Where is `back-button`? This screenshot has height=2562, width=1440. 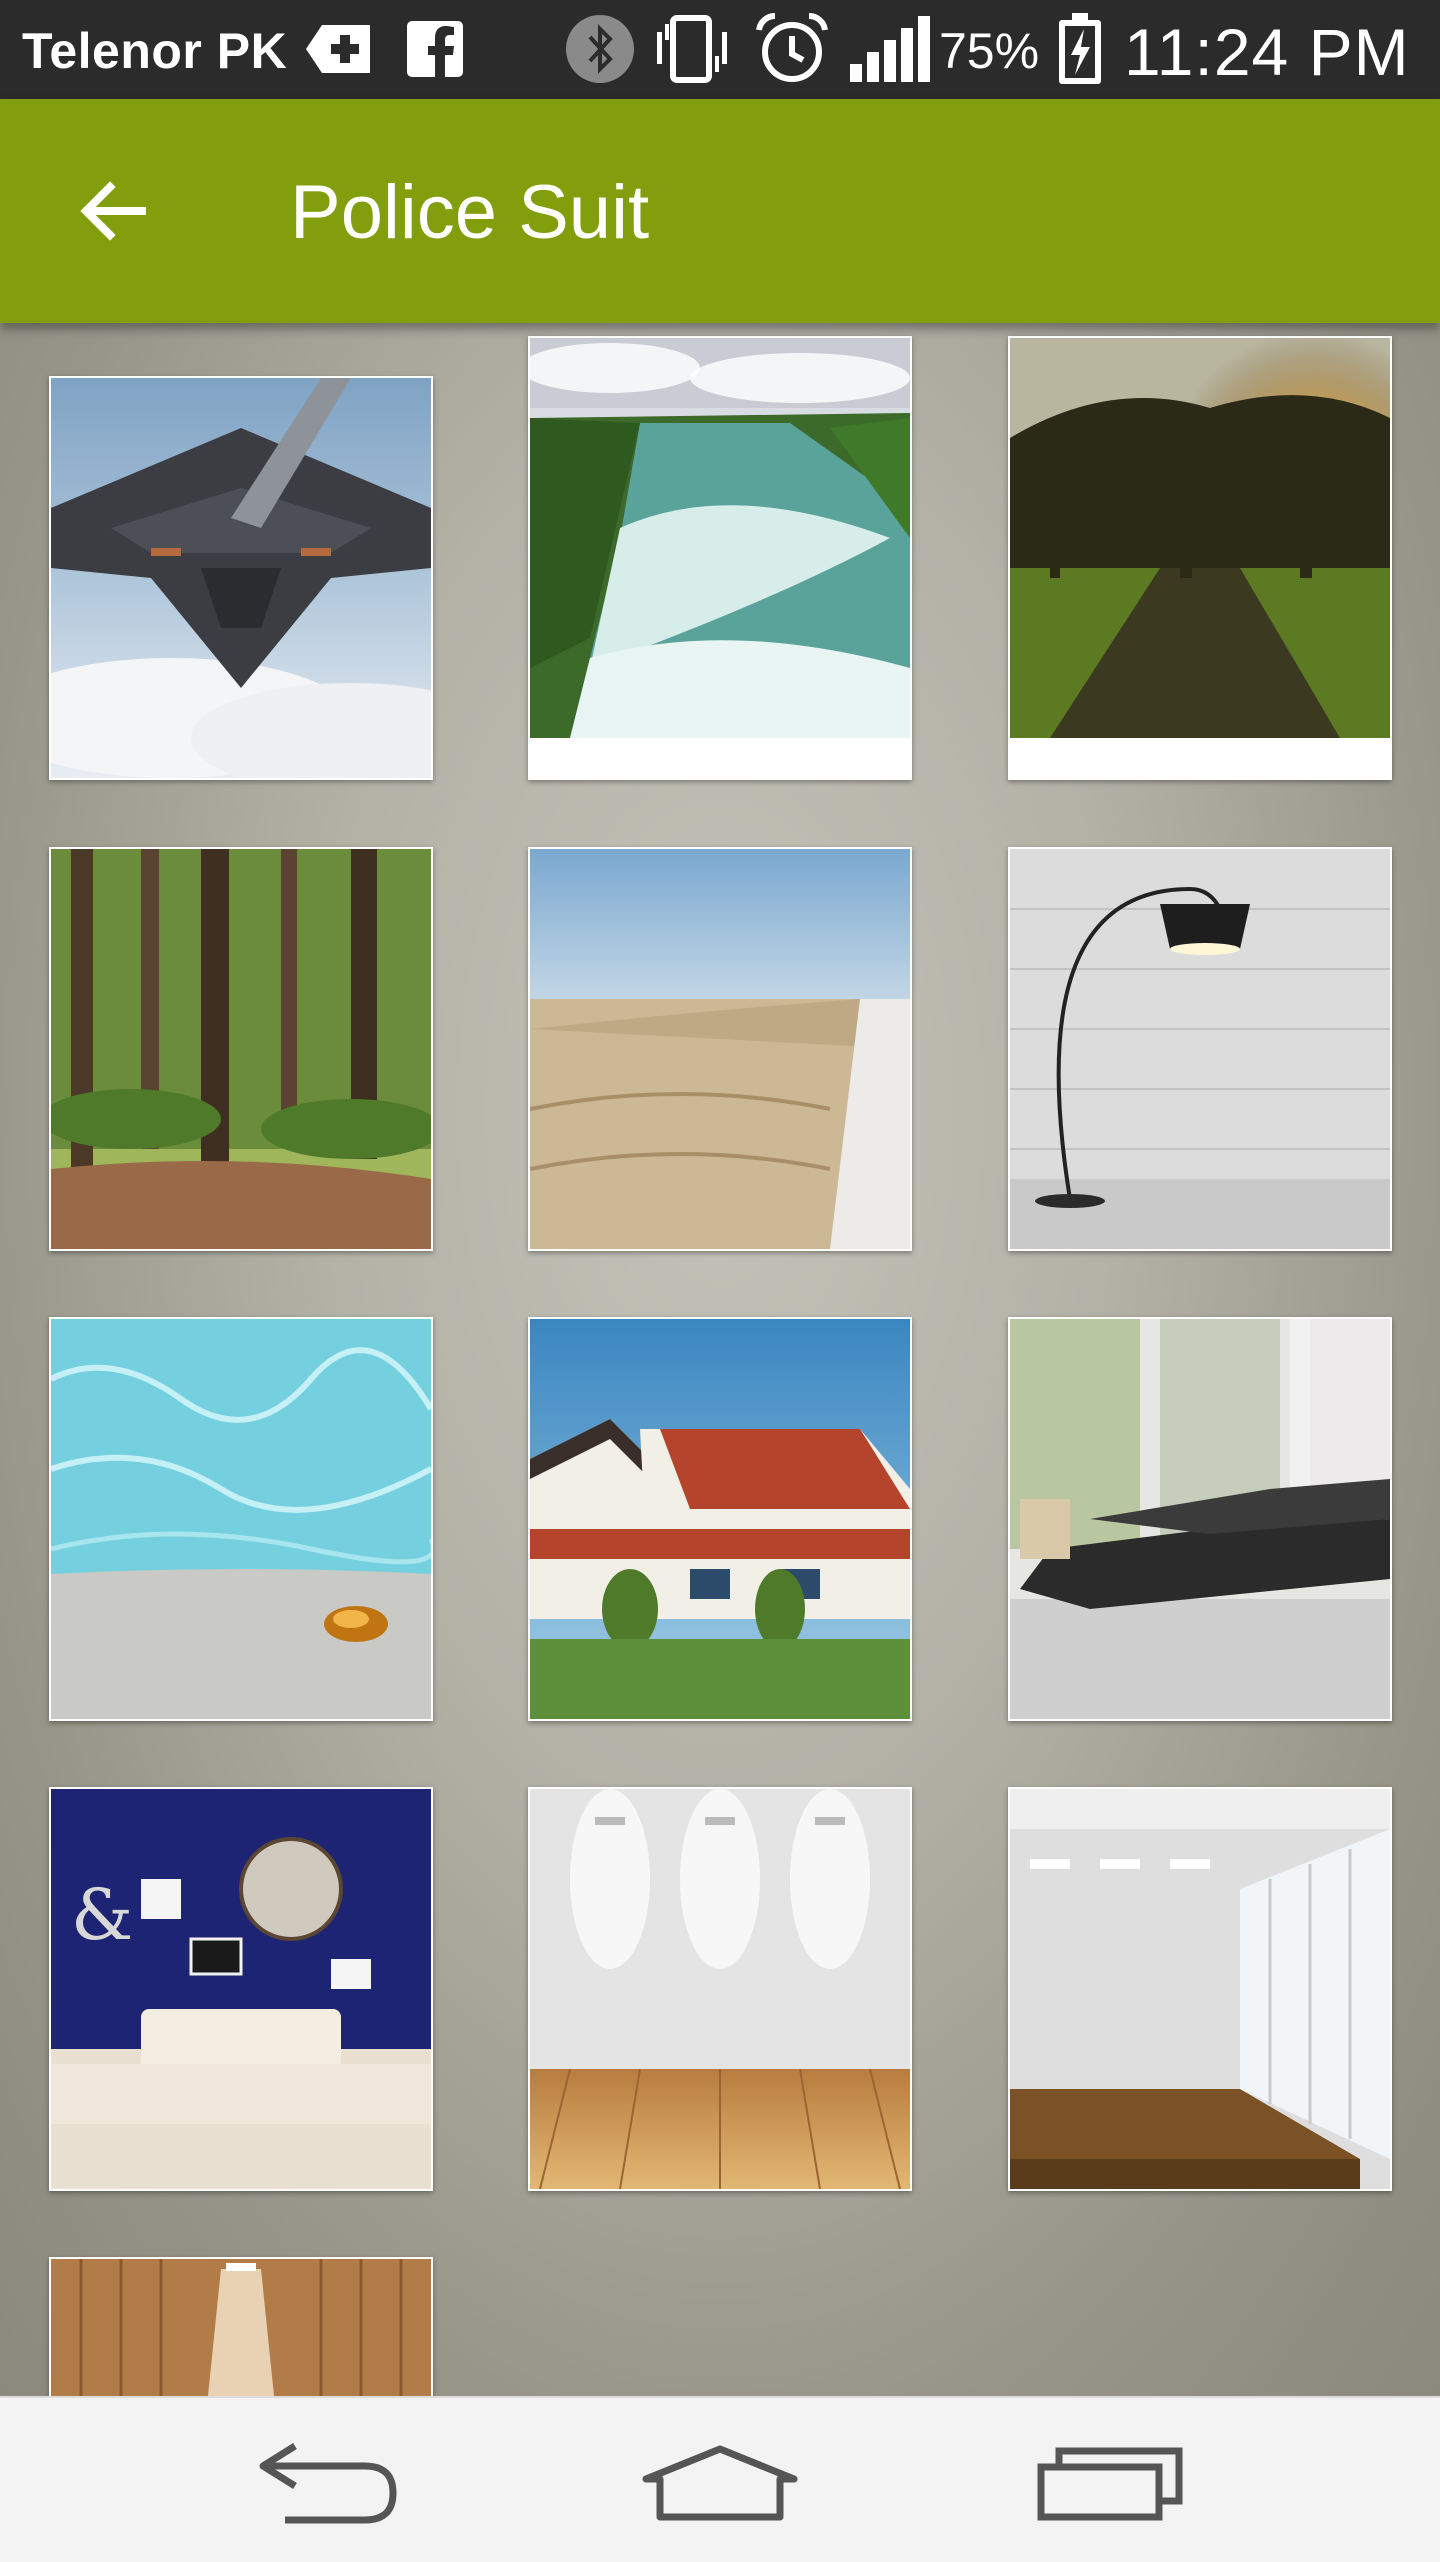
back-button is located at coordinates (113, 211).